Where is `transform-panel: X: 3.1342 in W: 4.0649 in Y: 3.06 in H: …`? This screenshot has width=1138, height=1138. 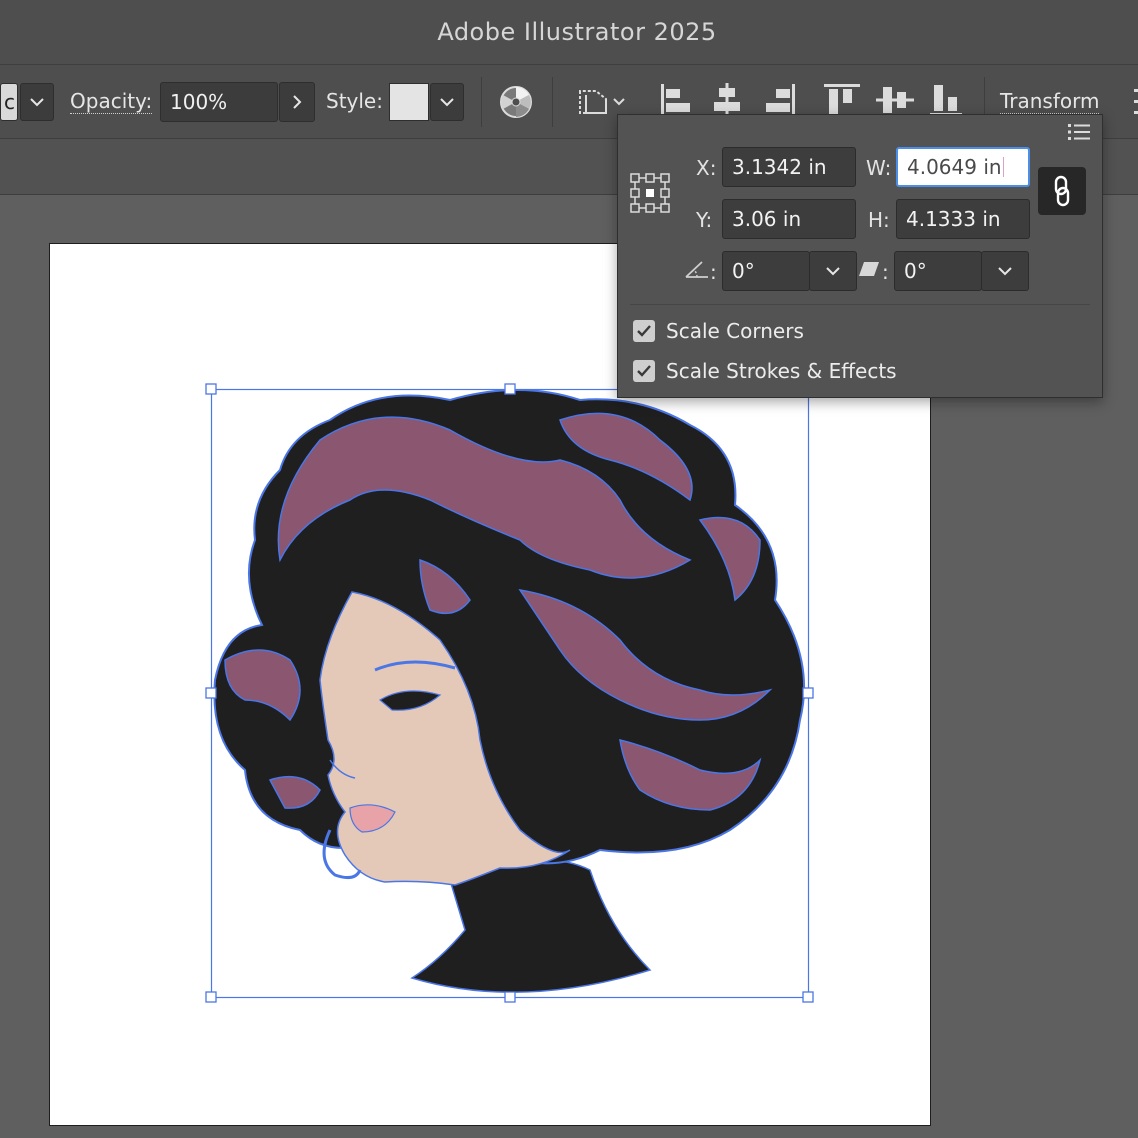
transform-panel: X: 3.1342 in W: 4.0649 in Y: 3.06 in H: … is located at coordinates (860, 256).